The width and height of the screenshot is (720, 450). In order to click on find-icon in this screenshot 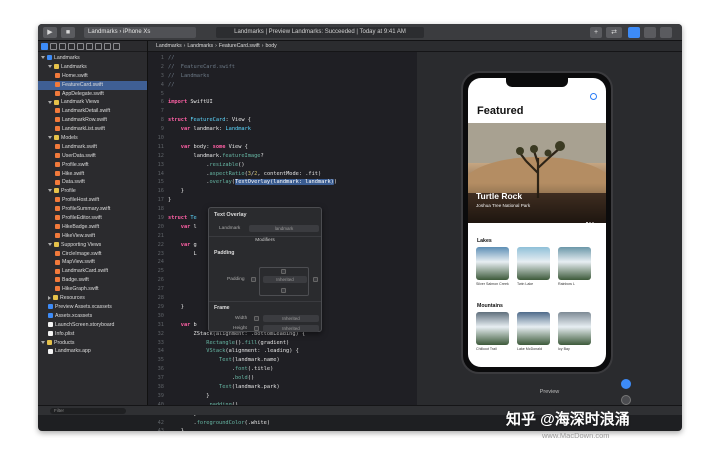, I will do `click(71, 46)`.